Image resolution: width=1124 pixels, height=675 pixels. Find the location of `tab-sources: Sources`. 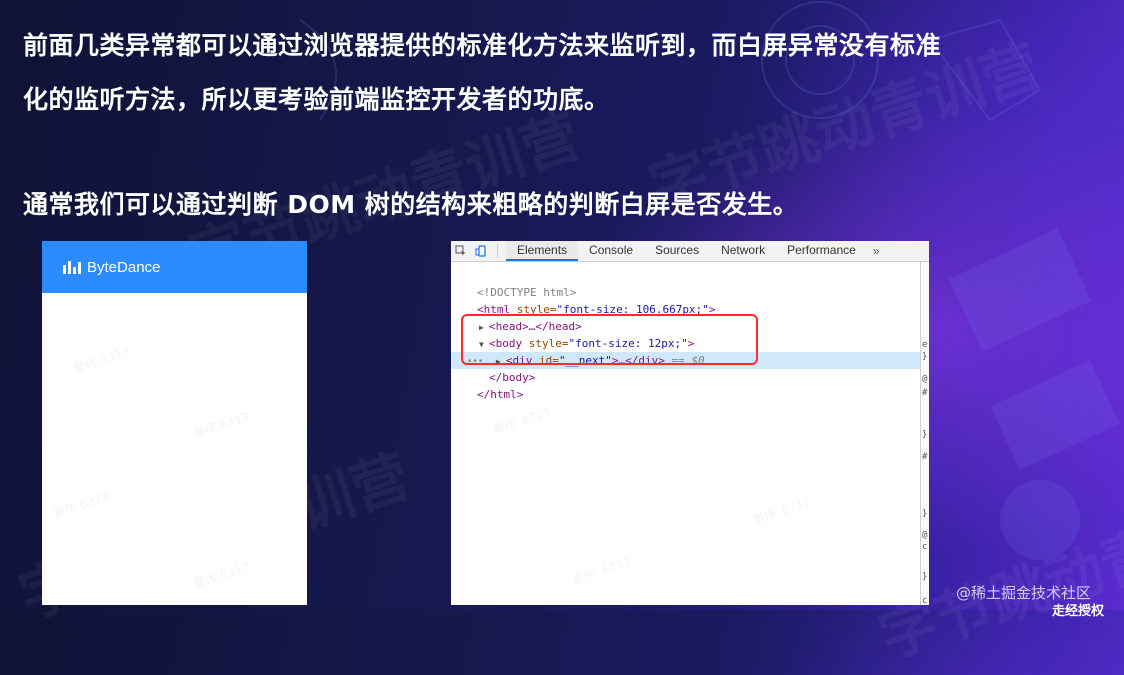

tab-sources: Sources is located at coordinates (677, 251).